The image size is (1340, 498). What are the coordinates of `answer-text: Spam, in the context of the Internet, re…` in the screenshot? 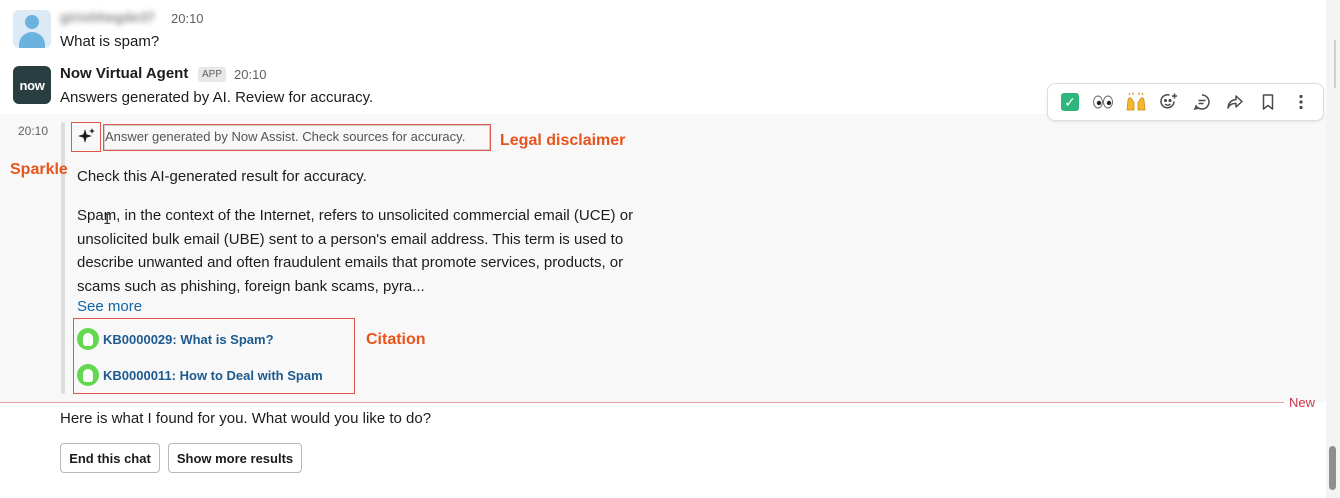 It's located at (382, 251).